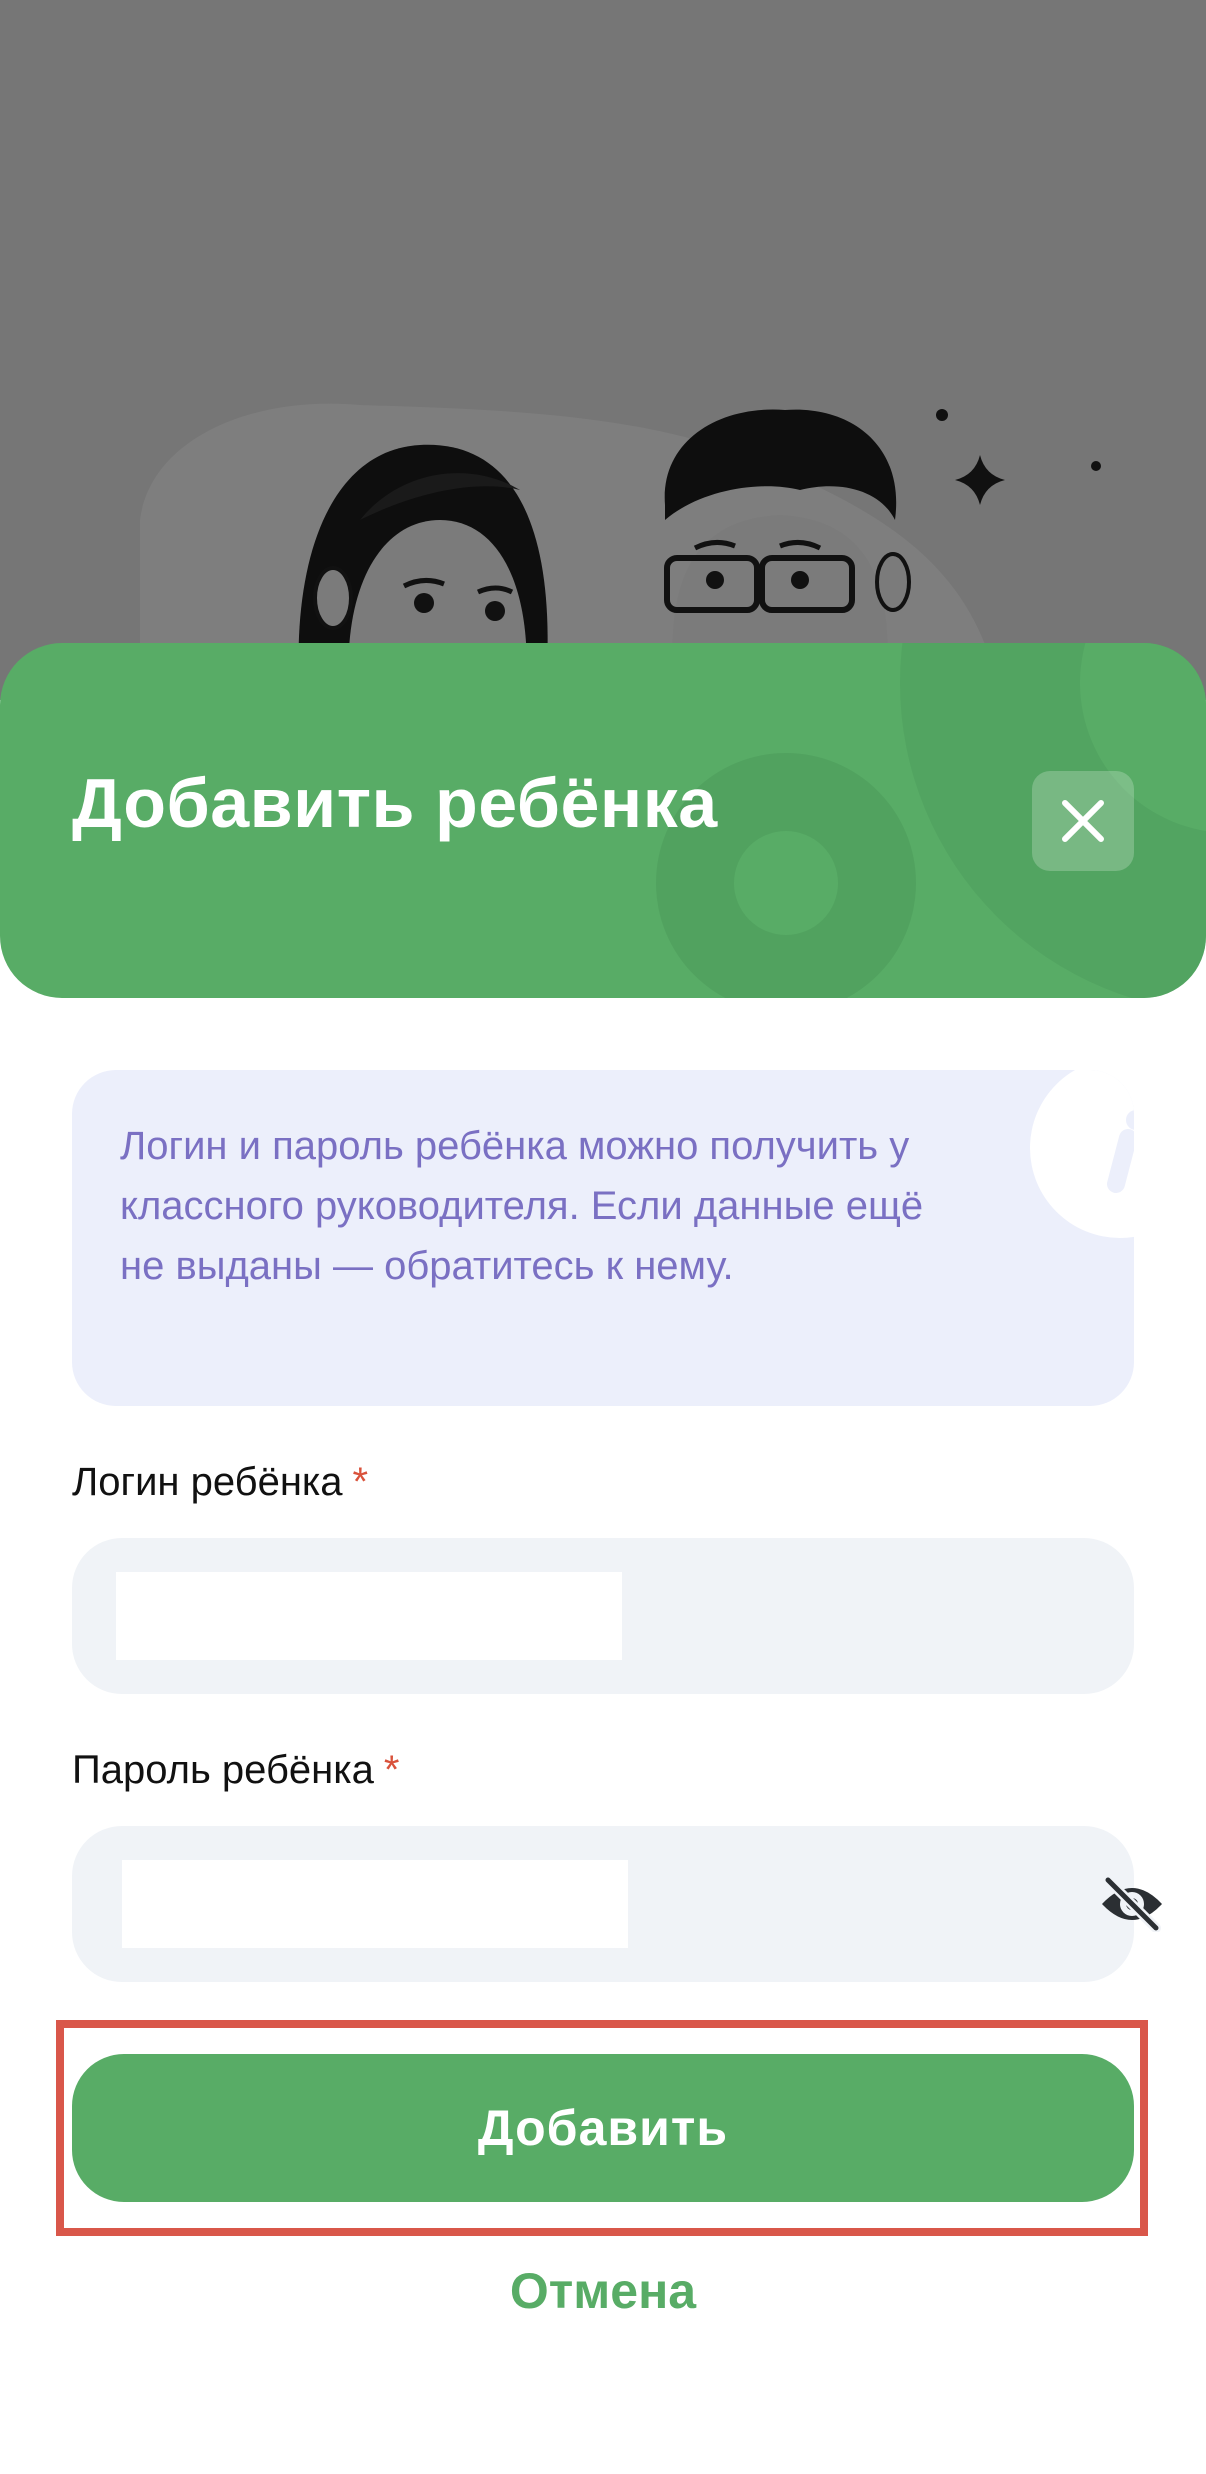  I want to click on modal-header: Добавить ребёнка, so click(603, 820).